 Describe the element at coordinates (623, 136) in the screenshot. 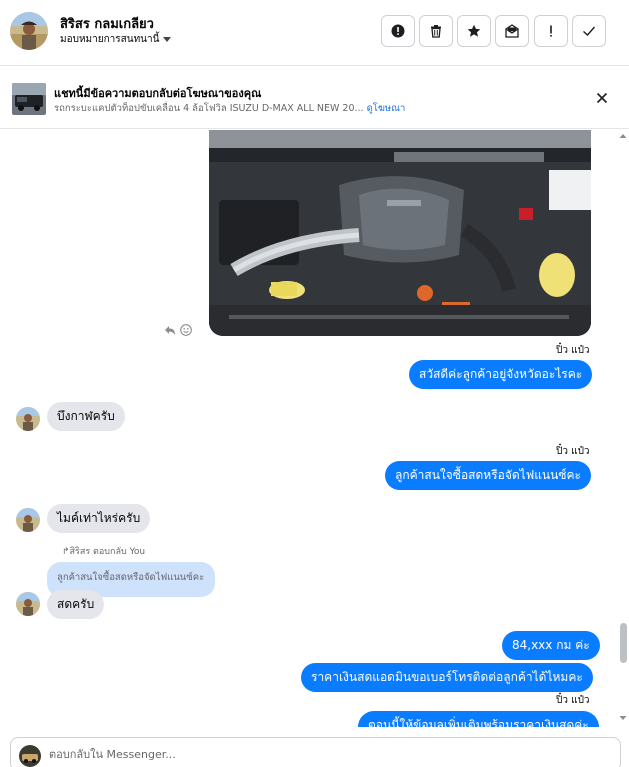

I see `scroll-up-icon` at that location.